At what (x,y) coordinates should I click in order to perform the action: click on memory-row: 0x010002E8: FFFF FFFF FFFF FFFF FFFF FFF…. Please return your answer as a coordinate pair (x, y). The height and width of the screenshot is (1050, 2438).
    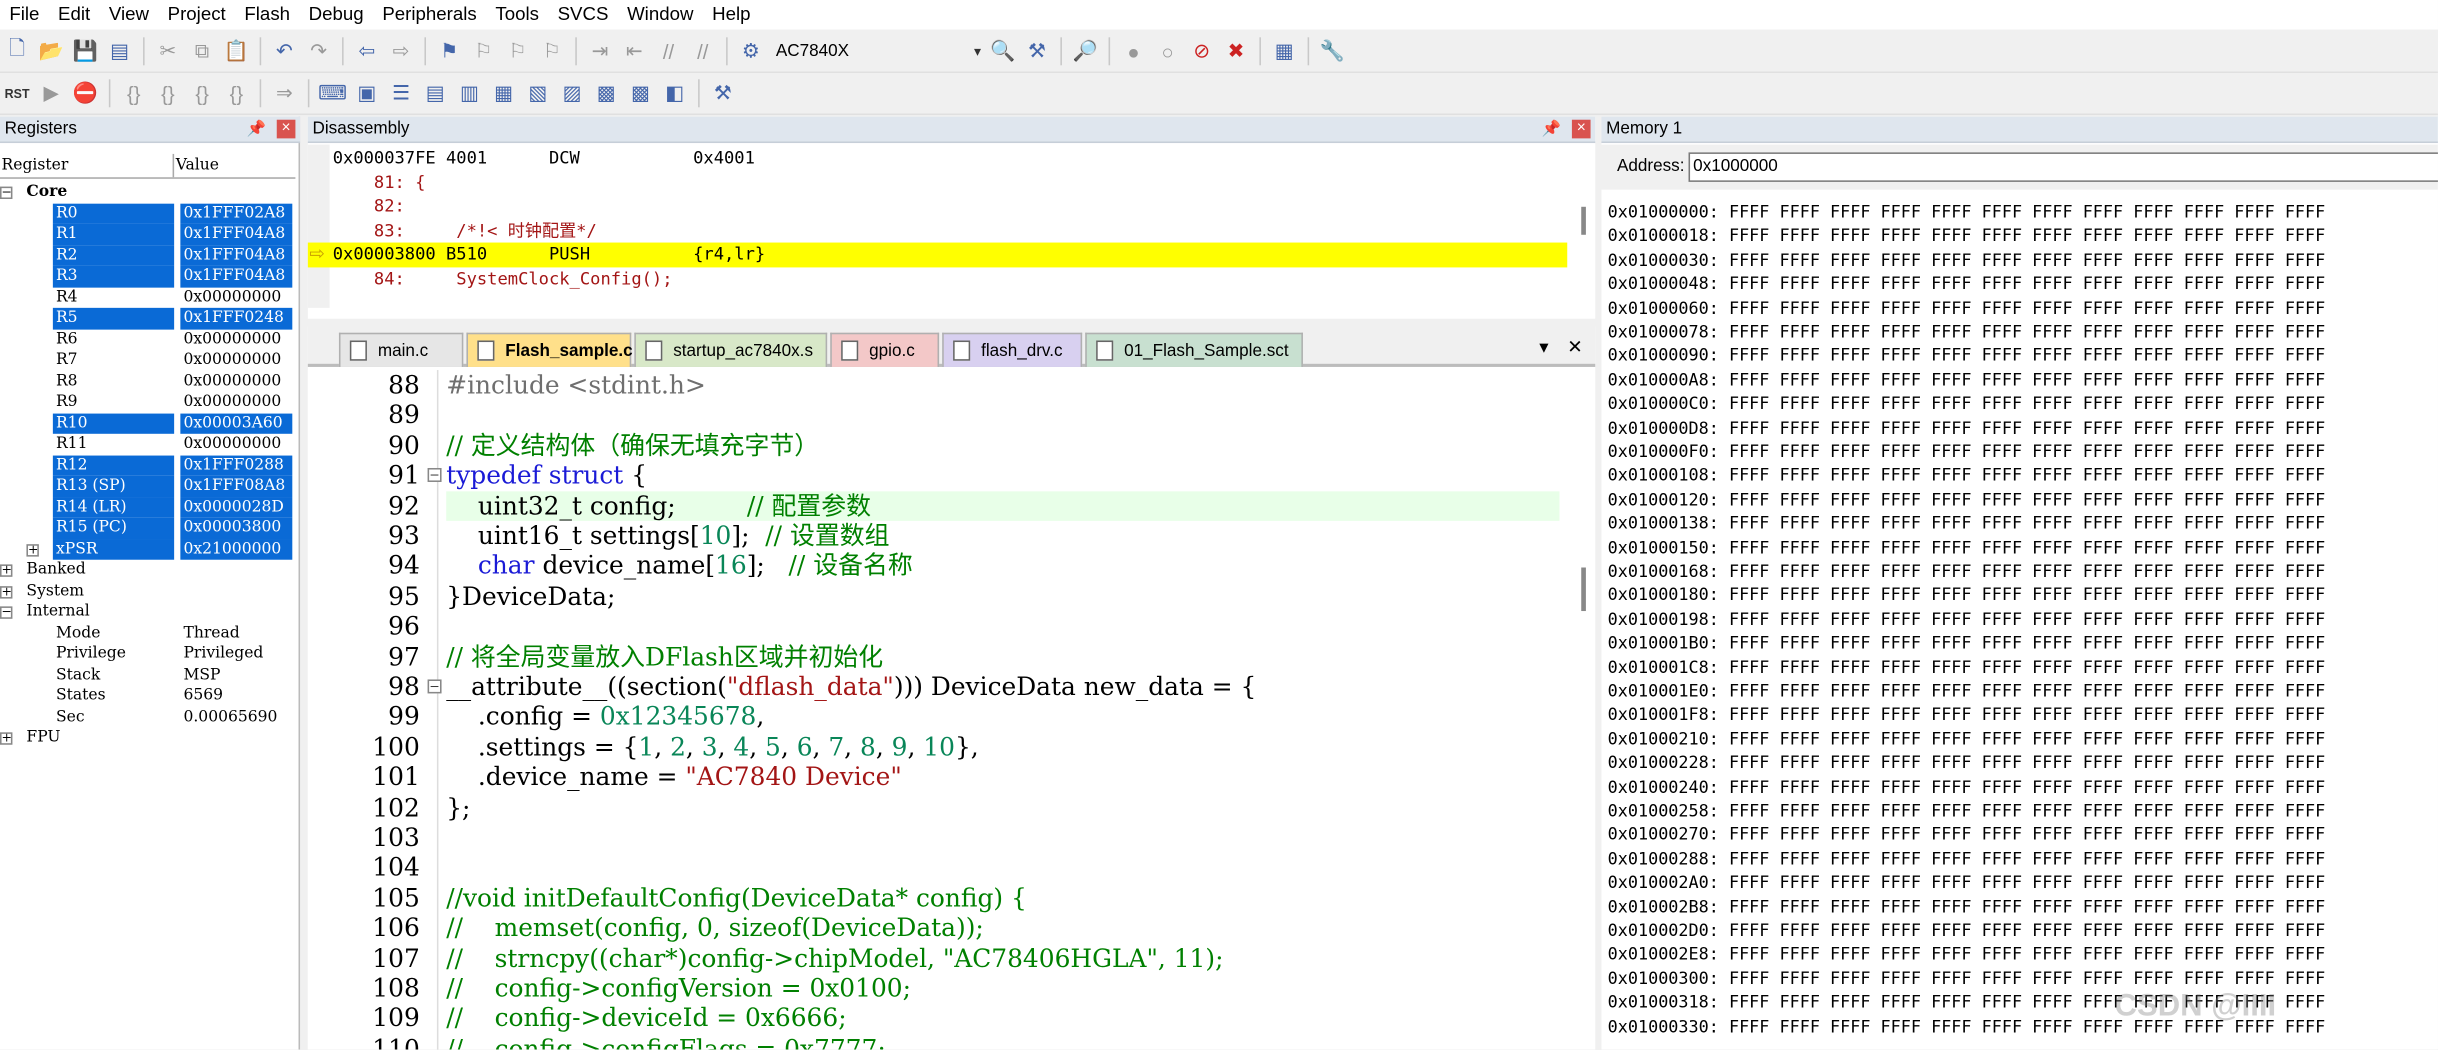
    Looking at the image, I should click on (1967, 955).